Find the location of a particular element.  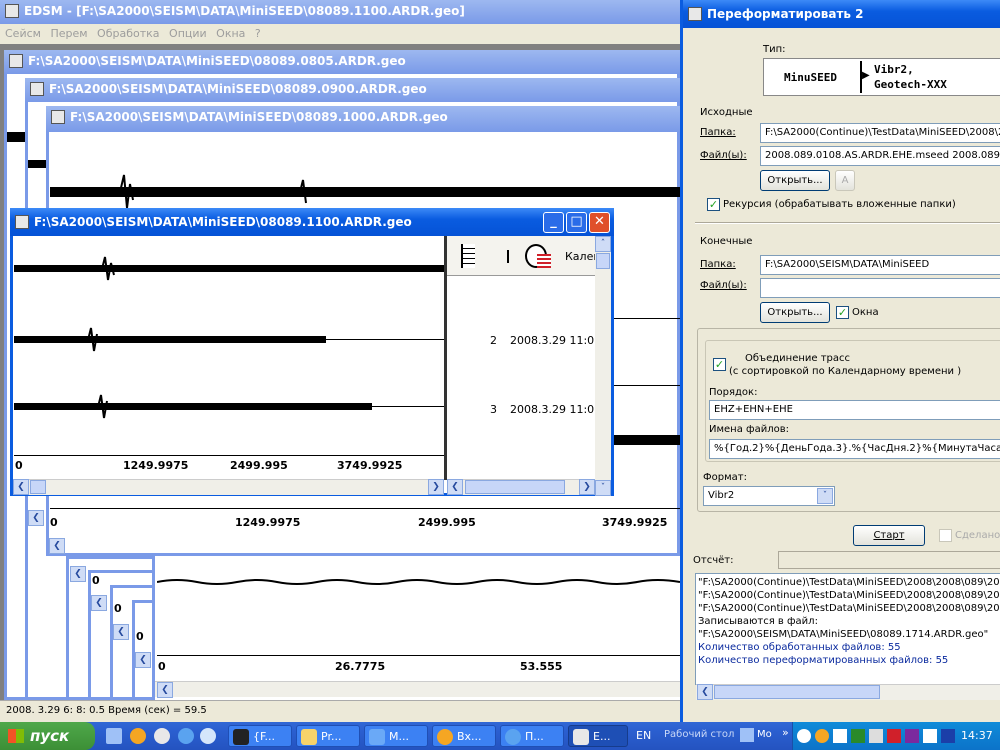

document-icon is located at coordinates (37, 89).